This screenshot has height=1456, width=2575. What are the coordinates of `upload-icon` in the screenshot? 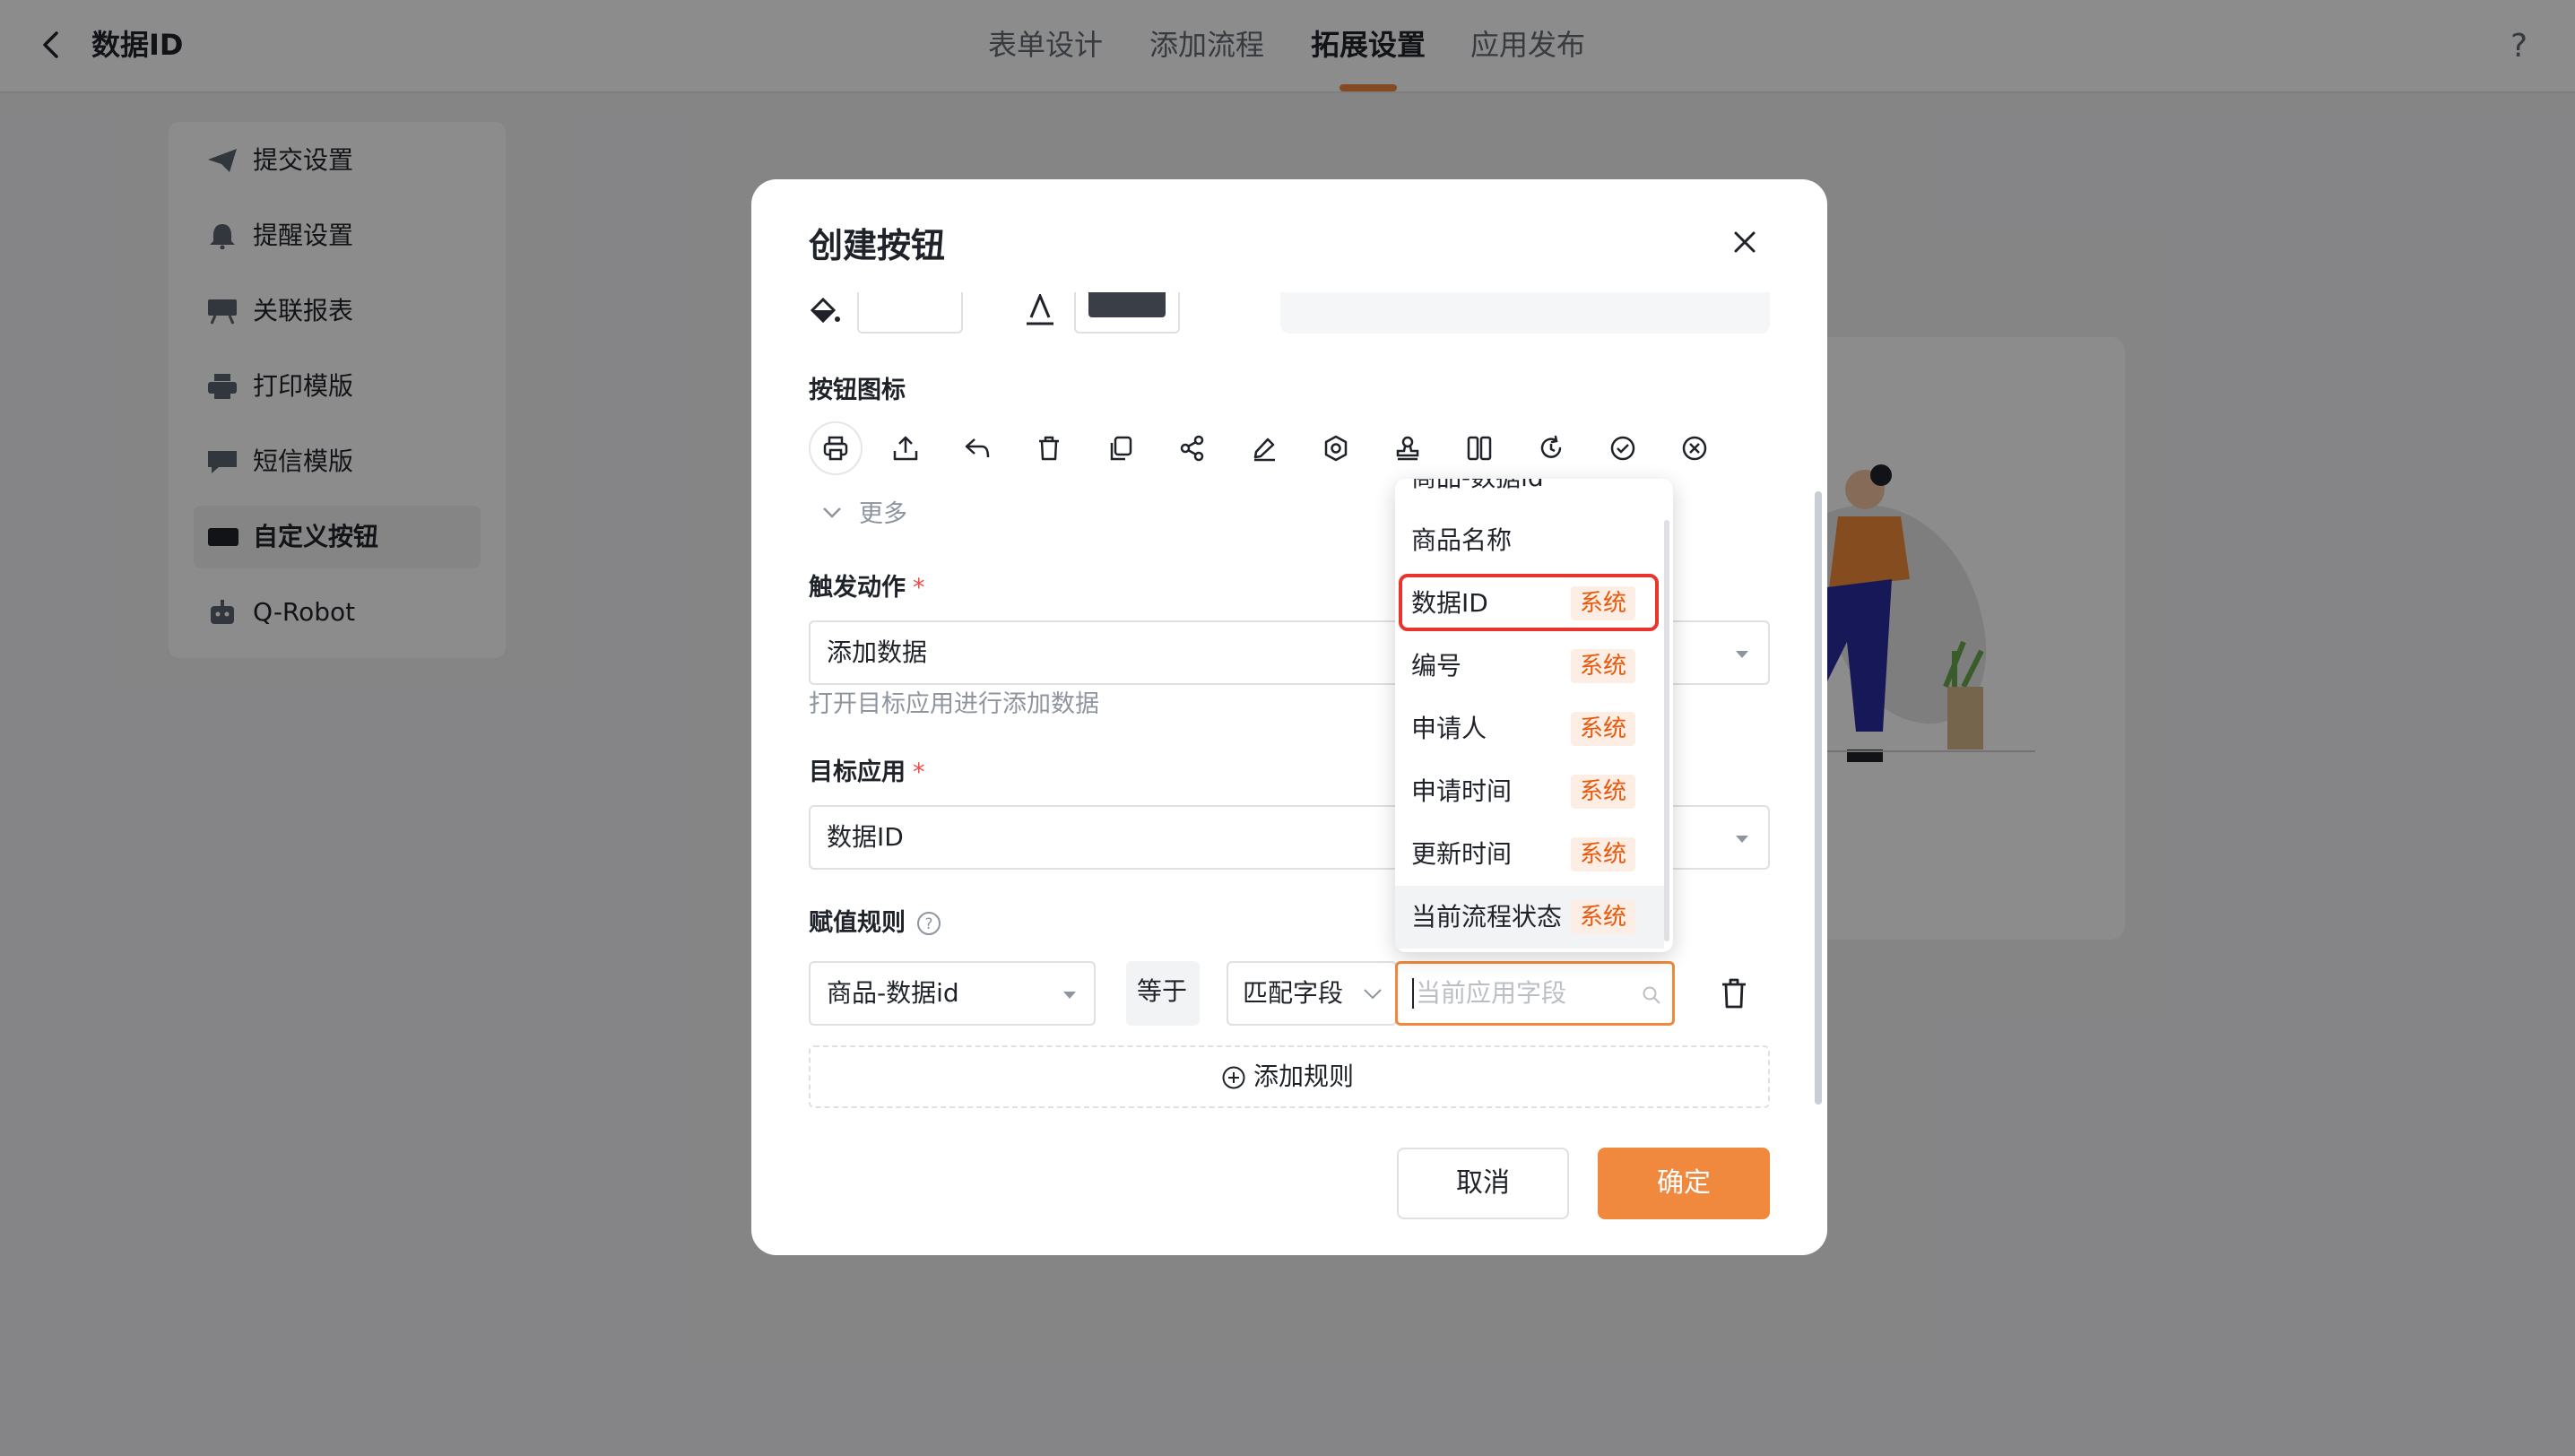 It's located at (905, 448).